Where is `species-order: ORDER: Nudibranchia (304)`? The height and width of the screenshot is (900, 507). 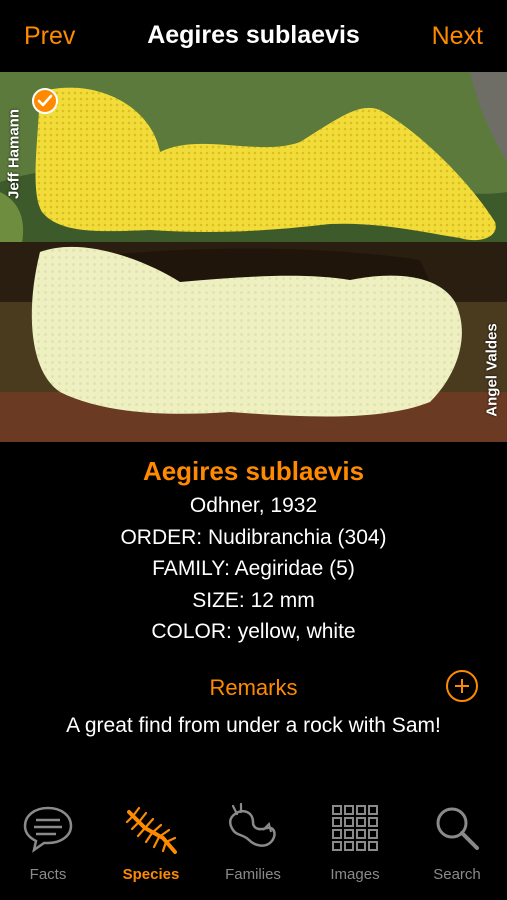 species-order: ORDER: Nudibranchia (304) is located at coordinates (253, 537).